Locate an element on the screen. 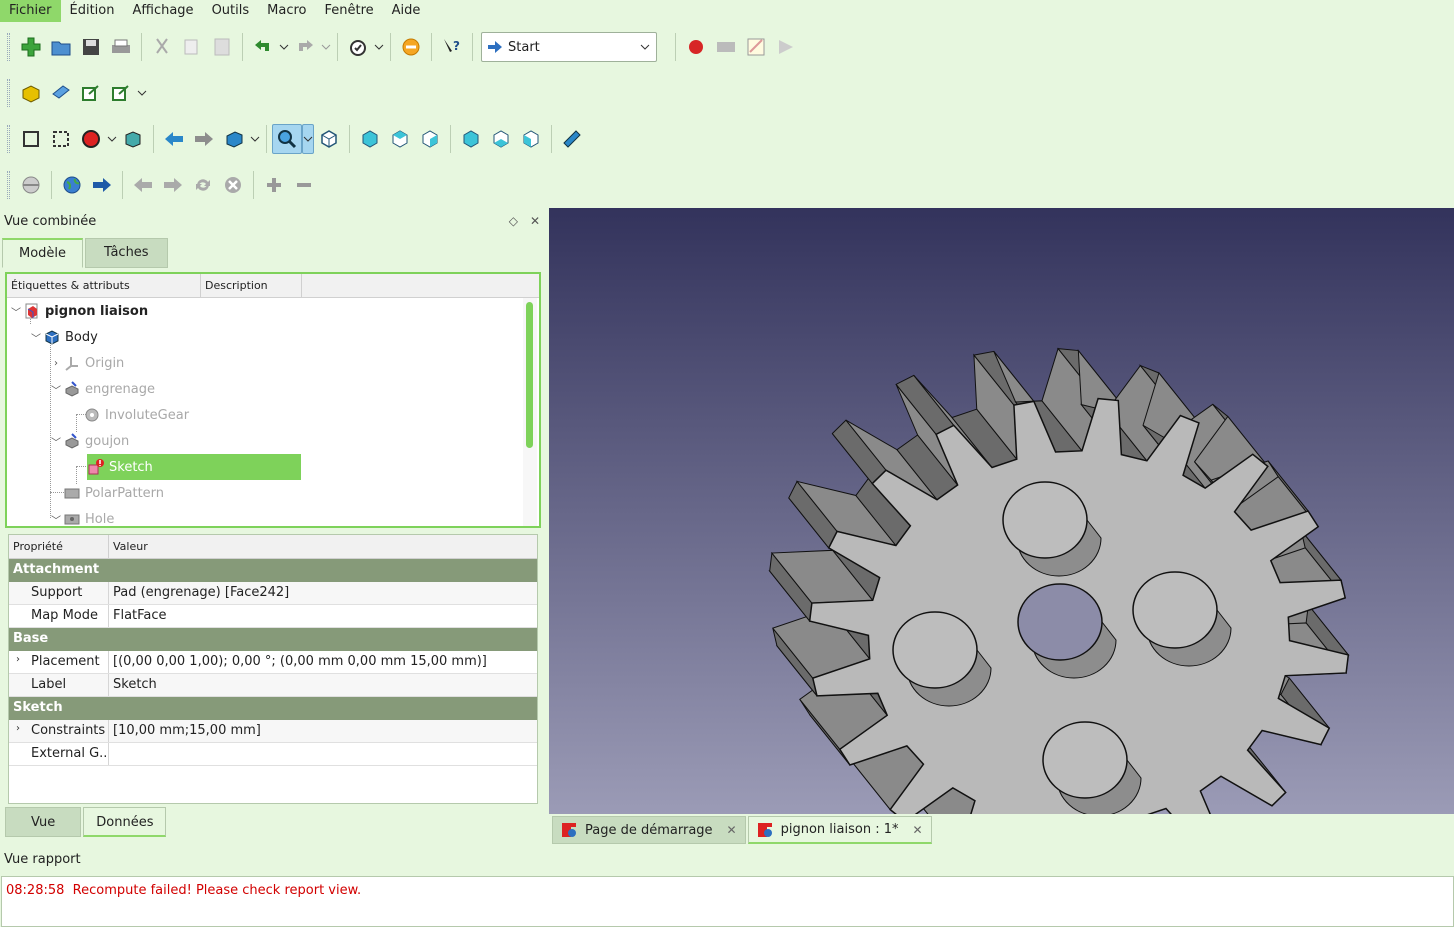 The height and width of the screenshot is (927, 1454). redo-dropdown-icon is located at coordinates (326, 47).